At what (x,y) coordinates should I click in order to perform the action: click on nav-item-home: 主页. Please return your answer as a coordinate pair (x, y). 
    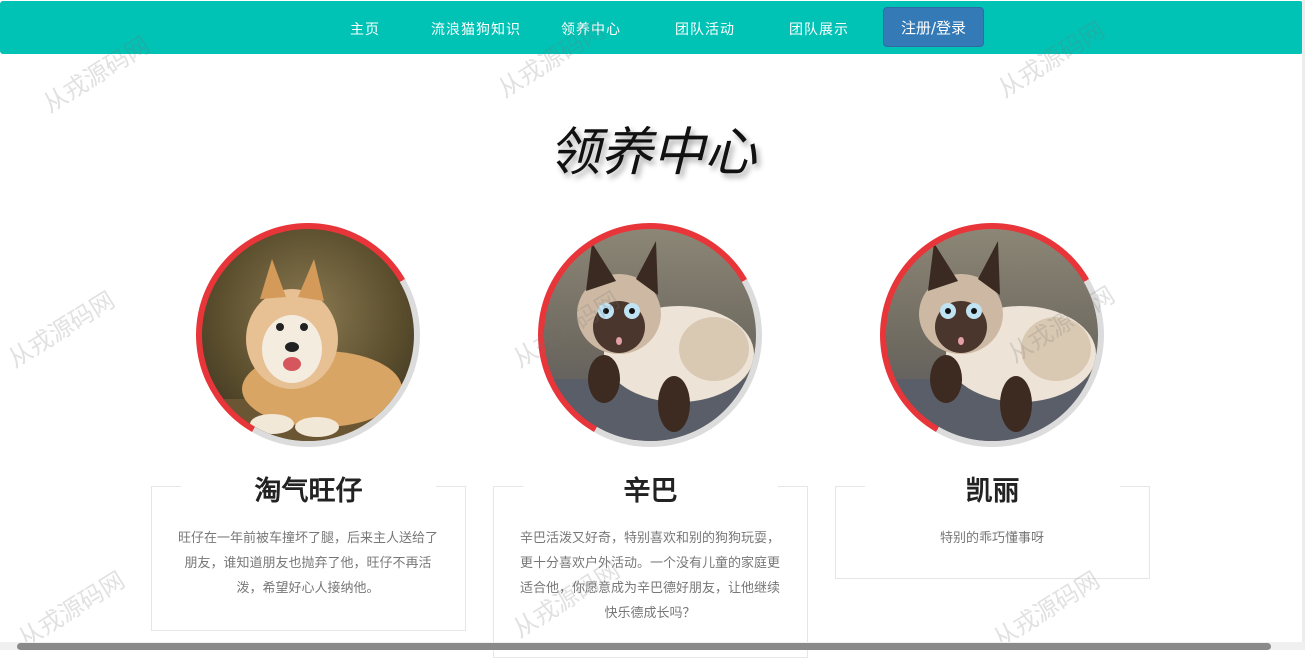
    Looking at the image, I should click on (365, 29).